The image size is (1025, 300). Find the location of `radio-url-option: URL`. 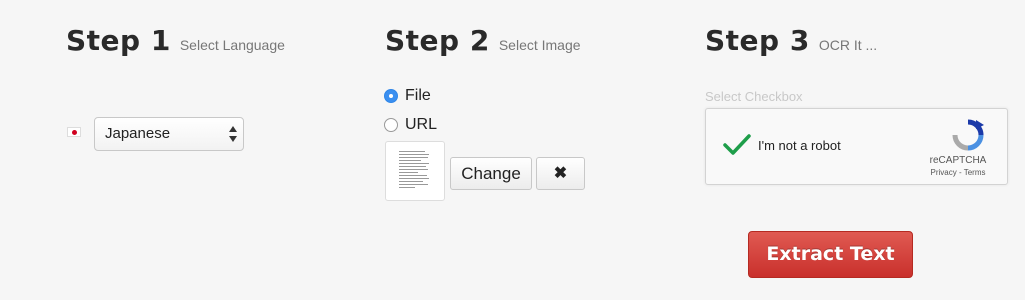

radio-url-option: URL is located at coordinates (410, 125).